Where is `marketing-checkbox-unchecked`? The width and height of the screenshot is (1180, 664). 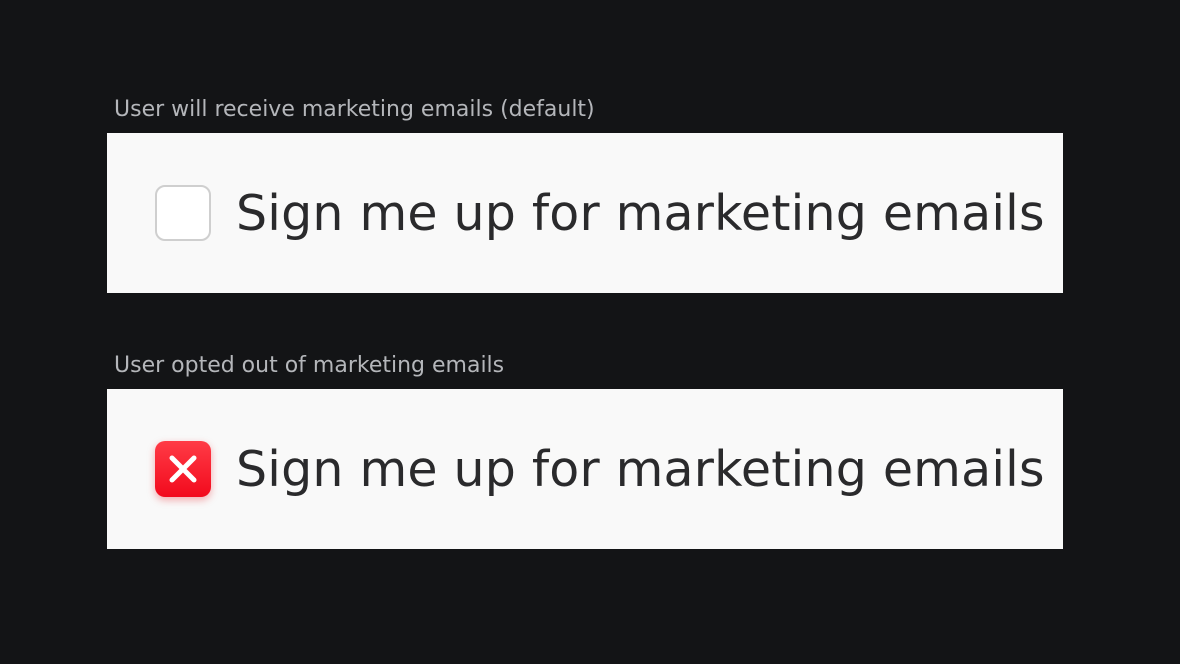
marketing-checkbox-unchecked is located at coordinates (183, 213).